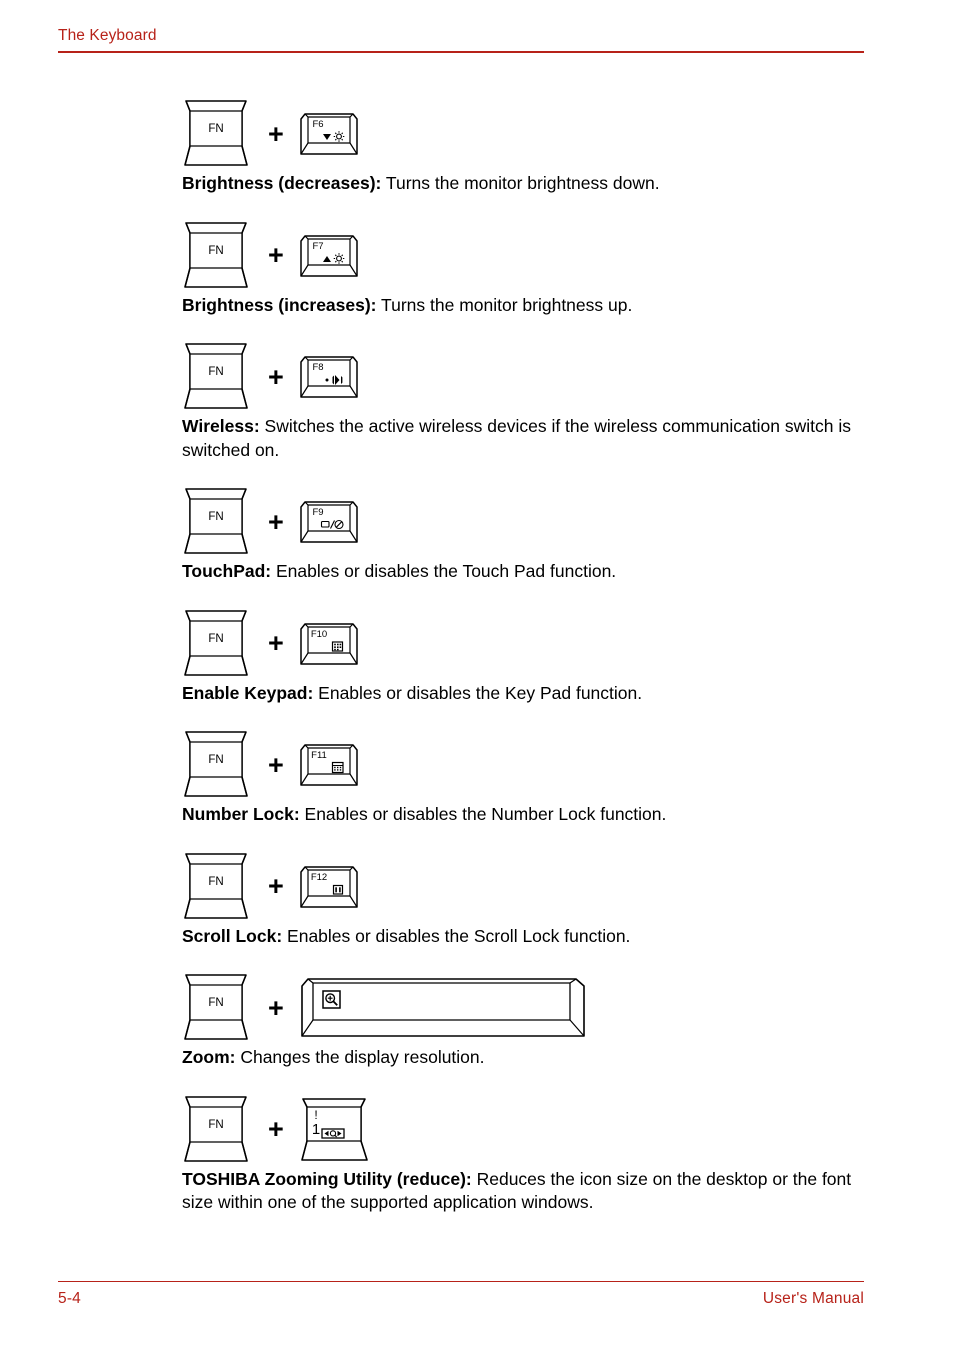 The image size is (954, 1352). What do you see at coordinates (329, 522) in the screenshot?
I see `f9-keycap: F9` at bounding box center [329, 522].